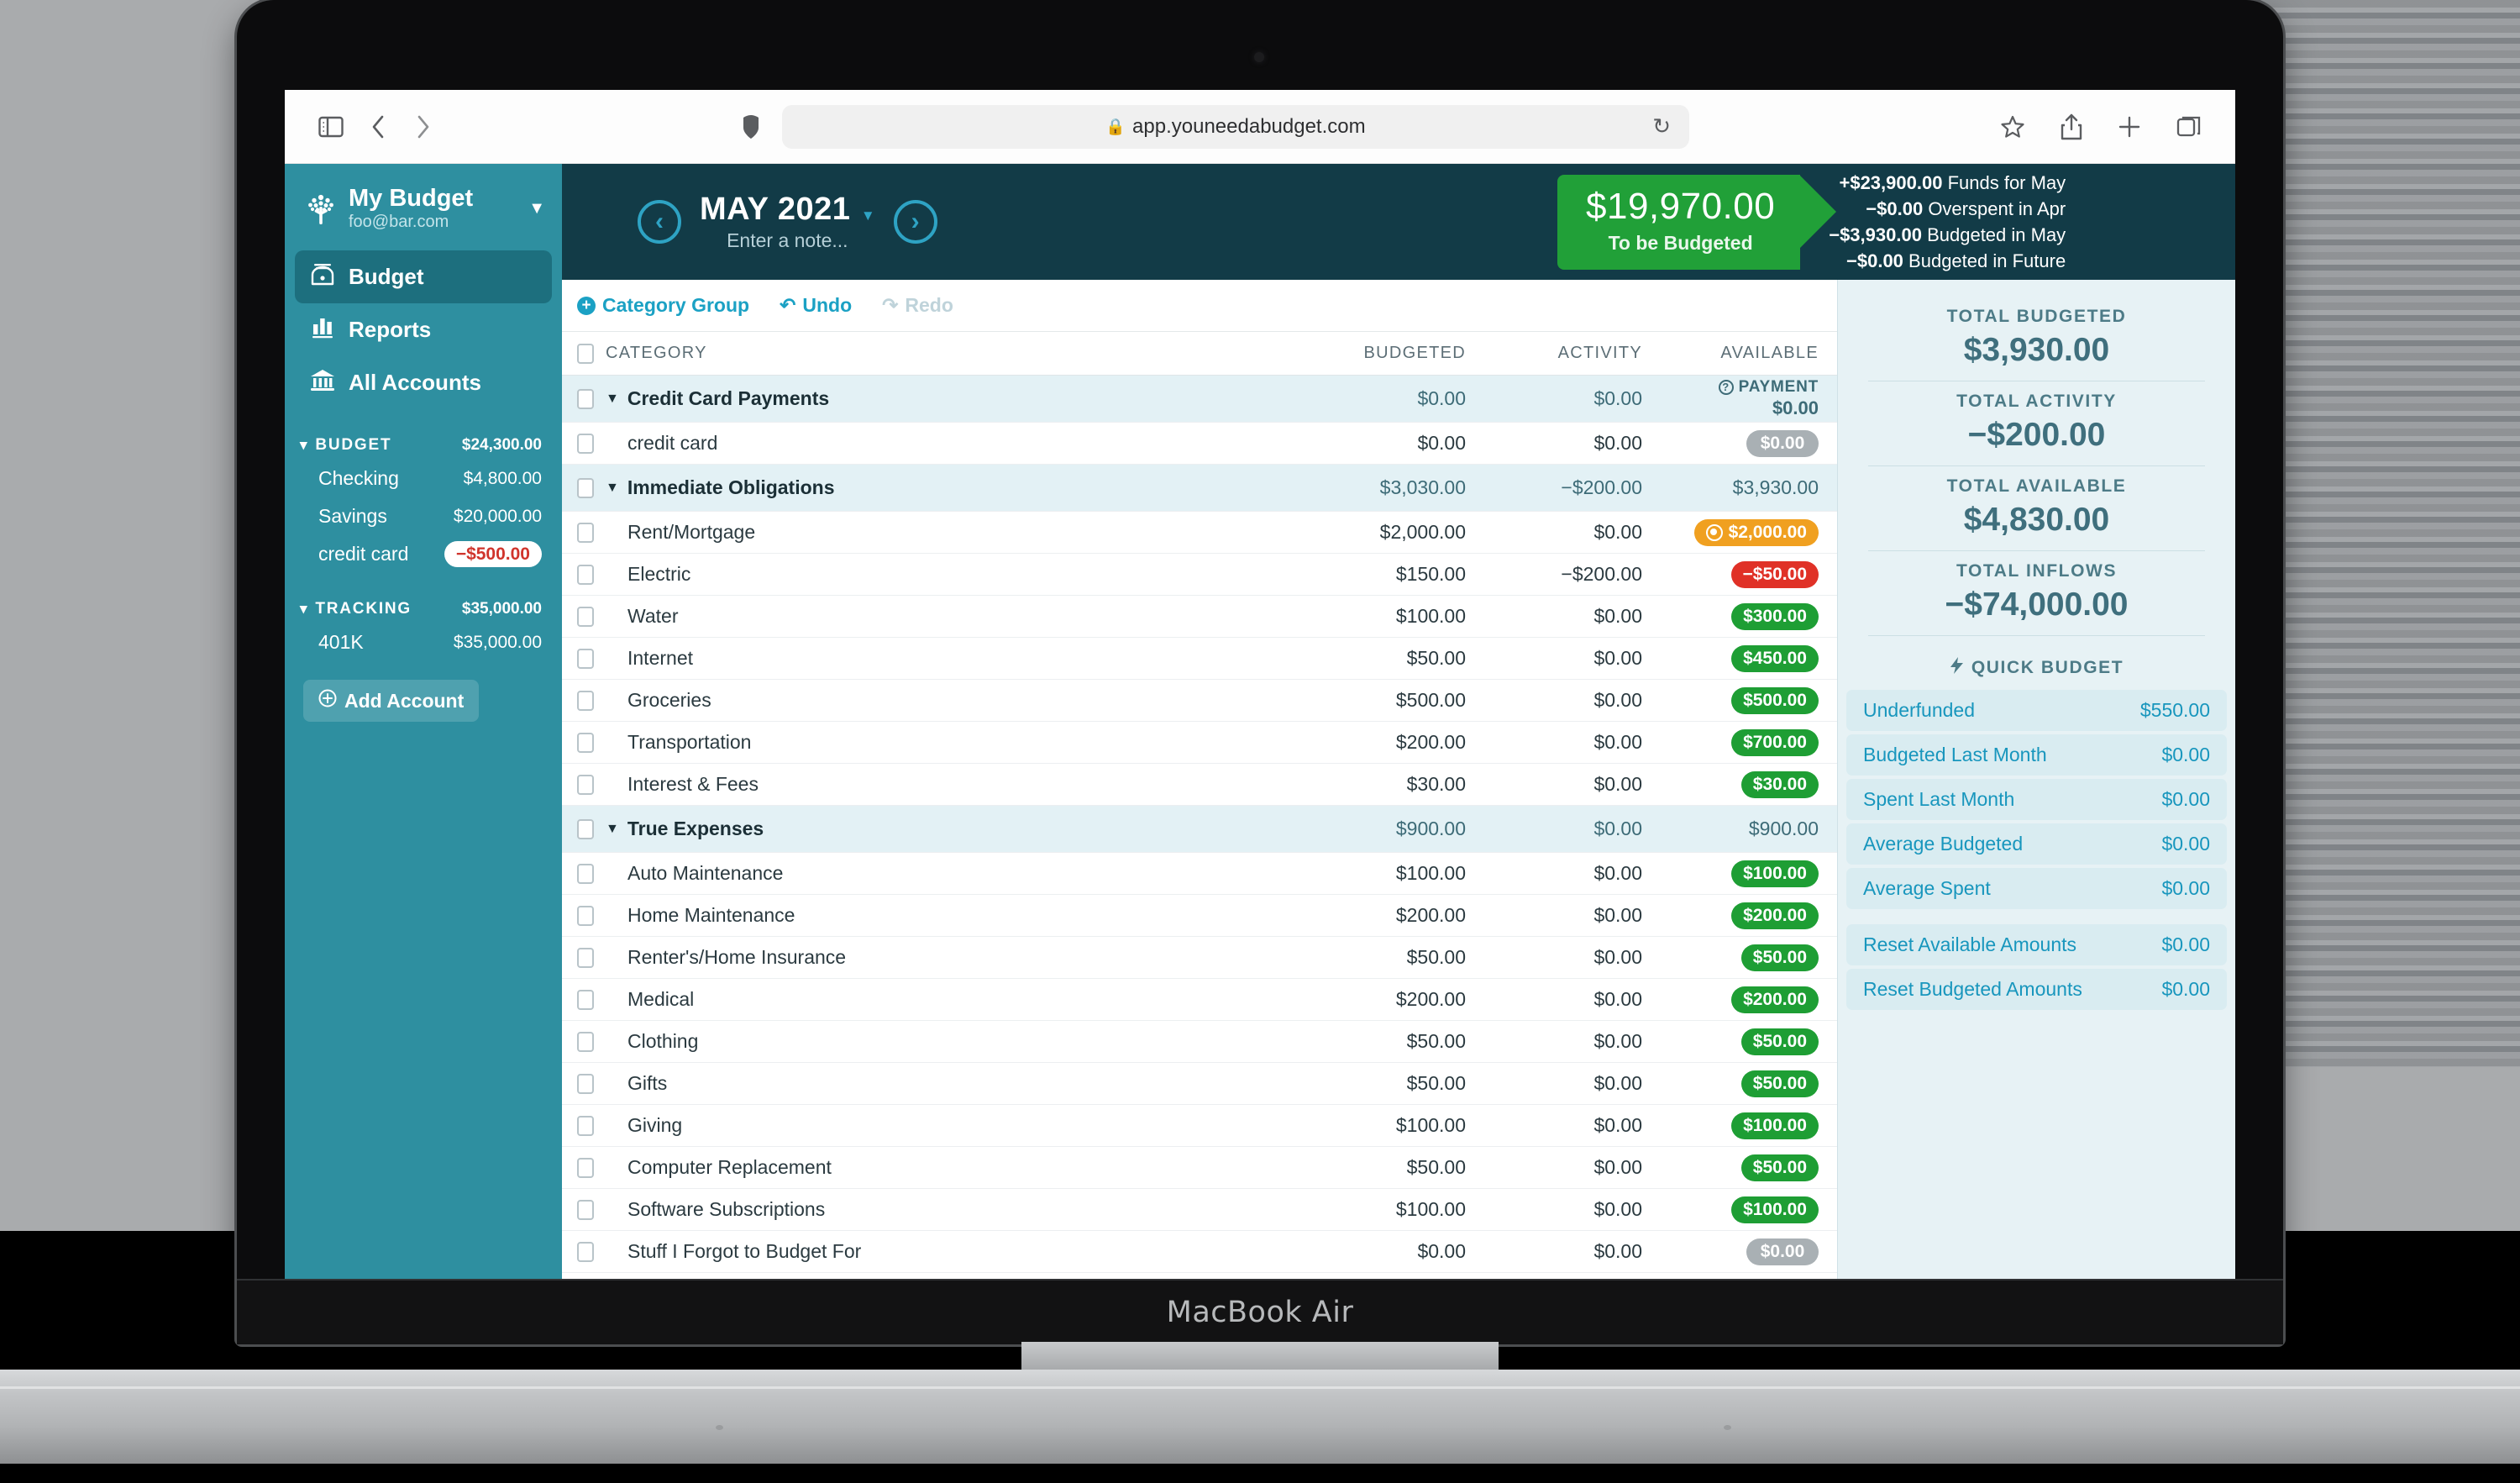 The width and height of the screenshot is (2520, 1483). Describe the element at coordinates (1779, 1167) in the screenshot. I see `available-badge: $50.00` at that location.